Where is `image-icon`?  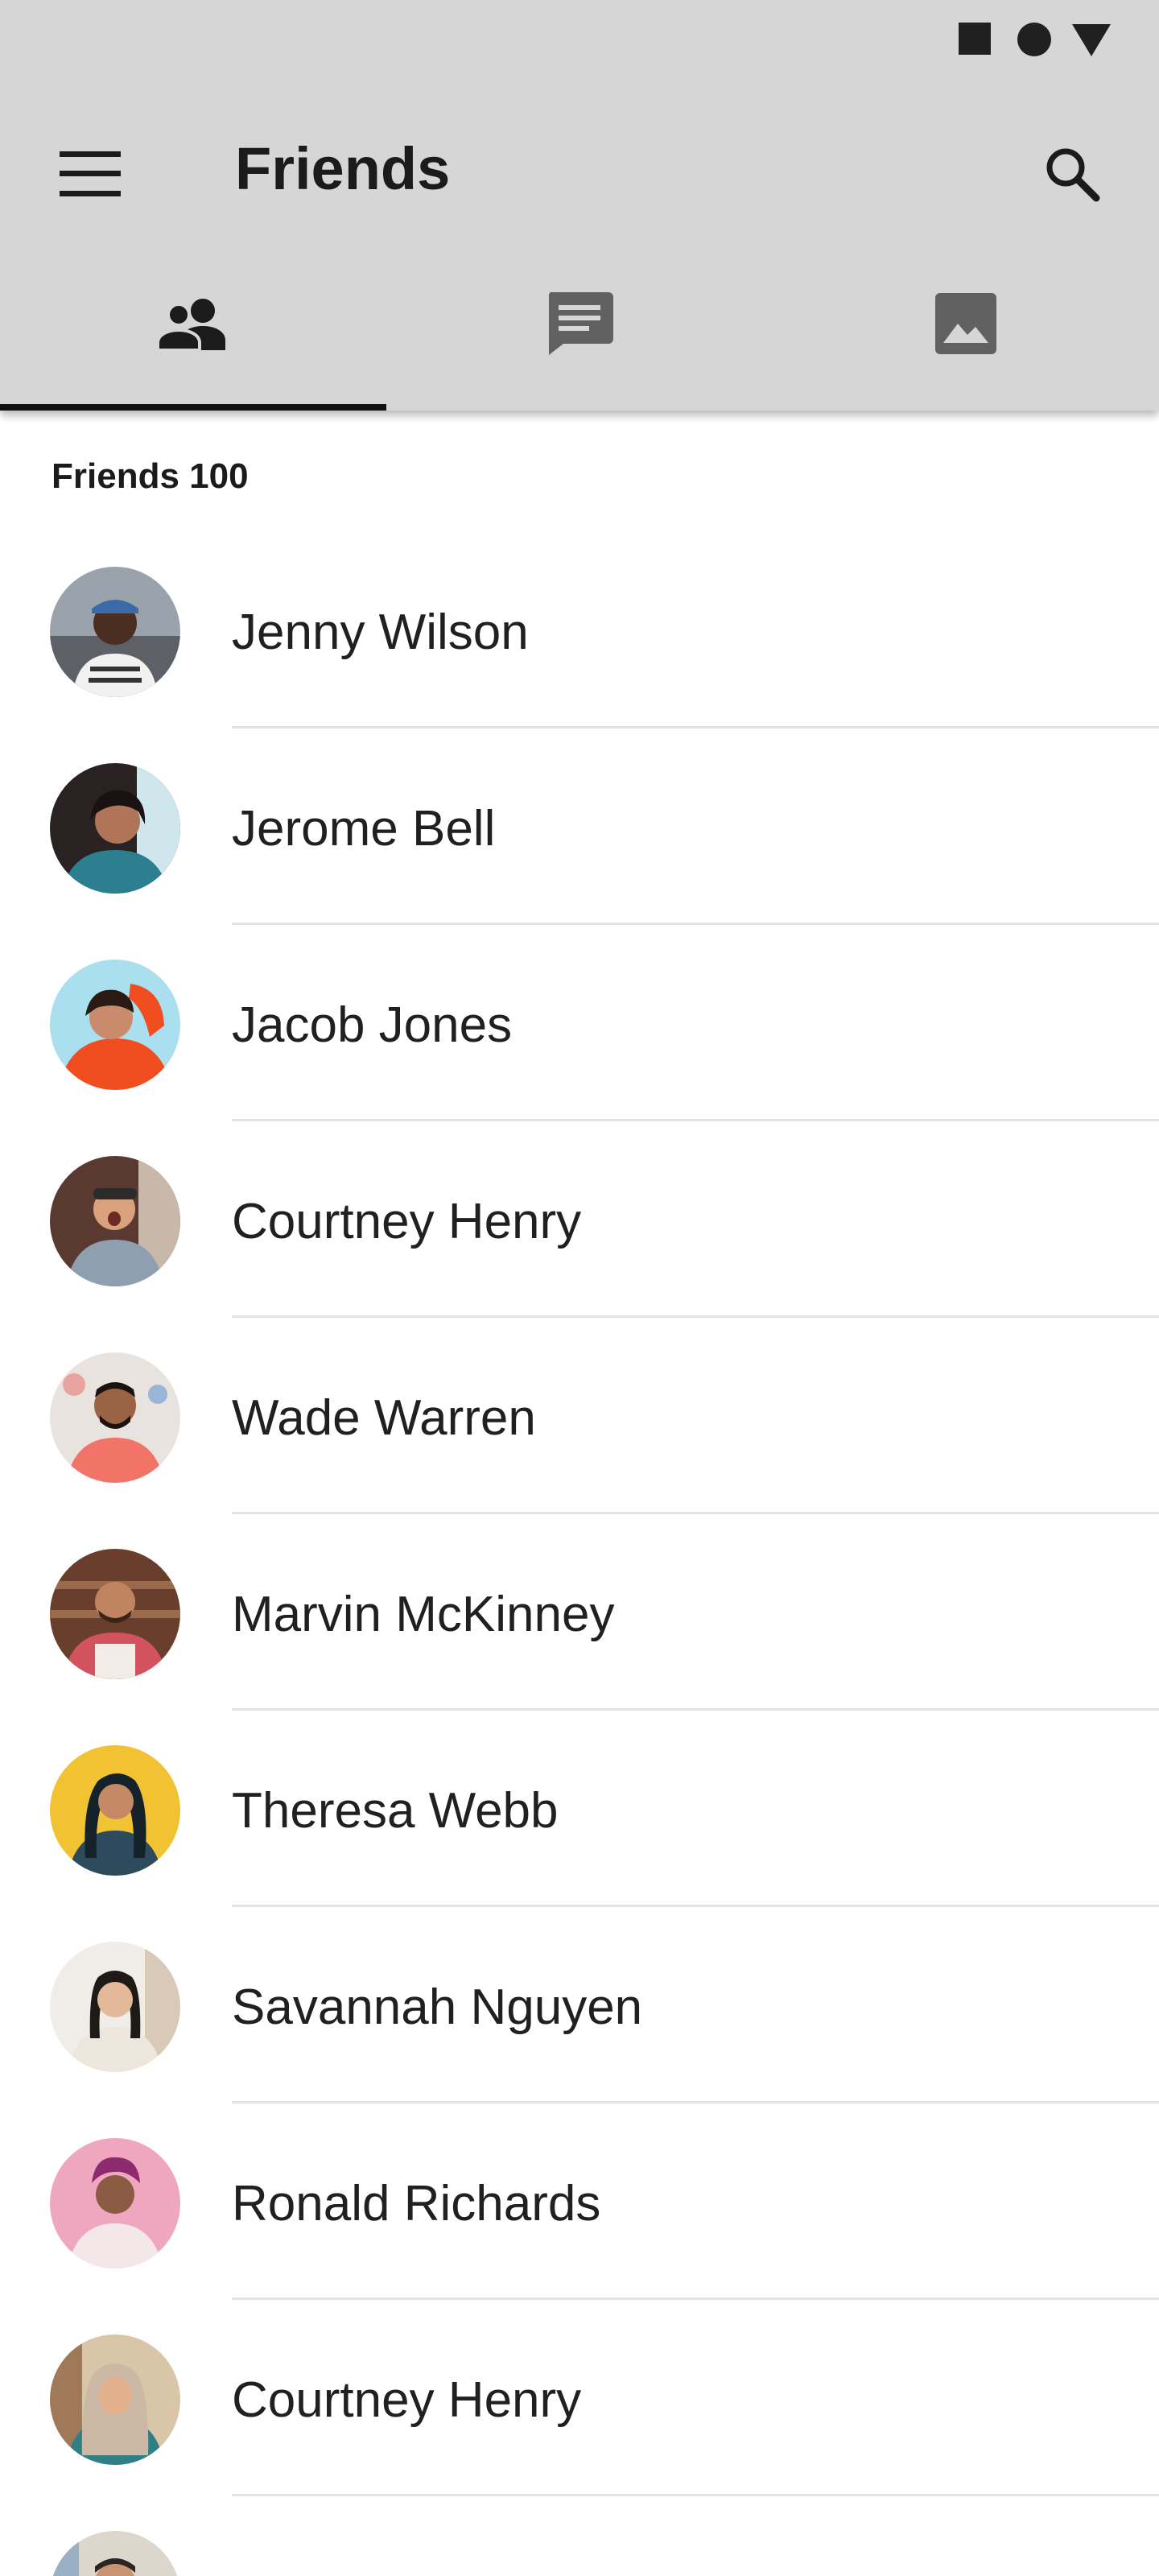 image-icon is located at coordinates (965, 323).